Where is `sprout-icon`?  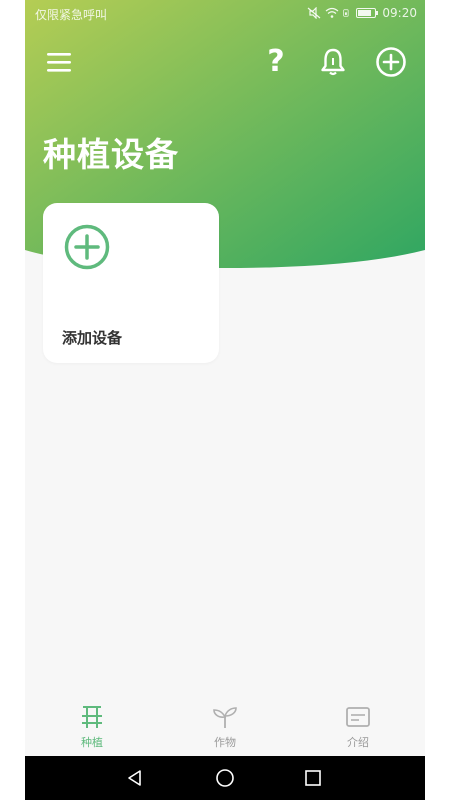 sprout-icon is located at coordinates (225, 717).